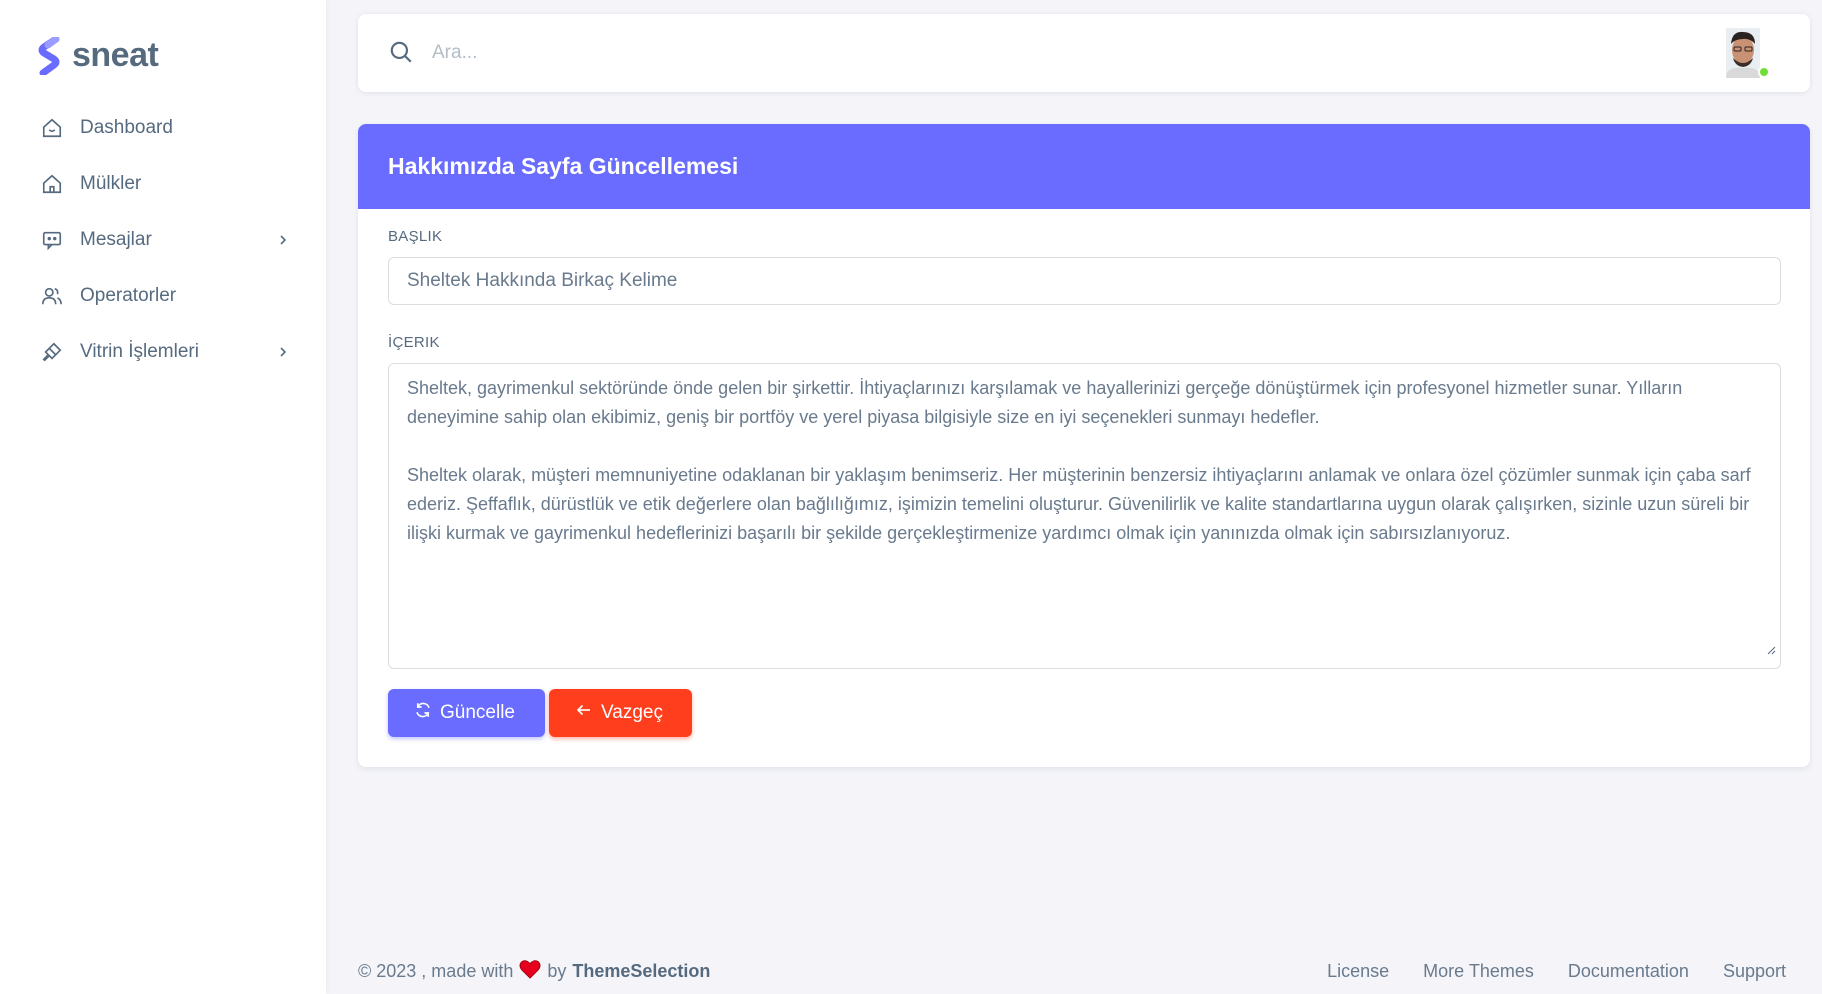 Image resolution: width=1822 pixels, height=994 pixels. Describe the element at coordinates (557, 970) in the screenshot. I see `by-text: by` at that location.